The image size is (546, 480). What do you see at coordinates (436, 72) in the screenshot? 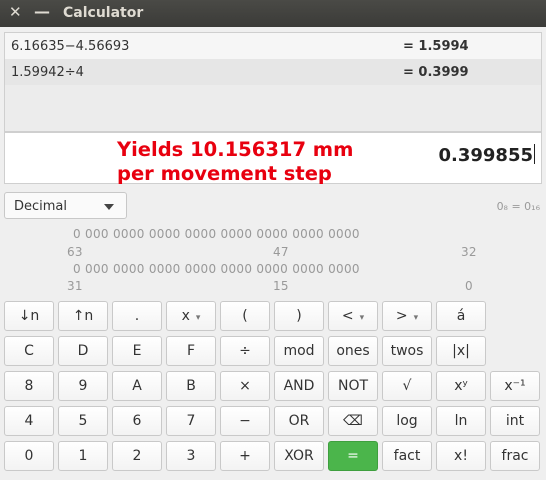
I see `history-result: = 0.3999` at bounding box center [436, 72].